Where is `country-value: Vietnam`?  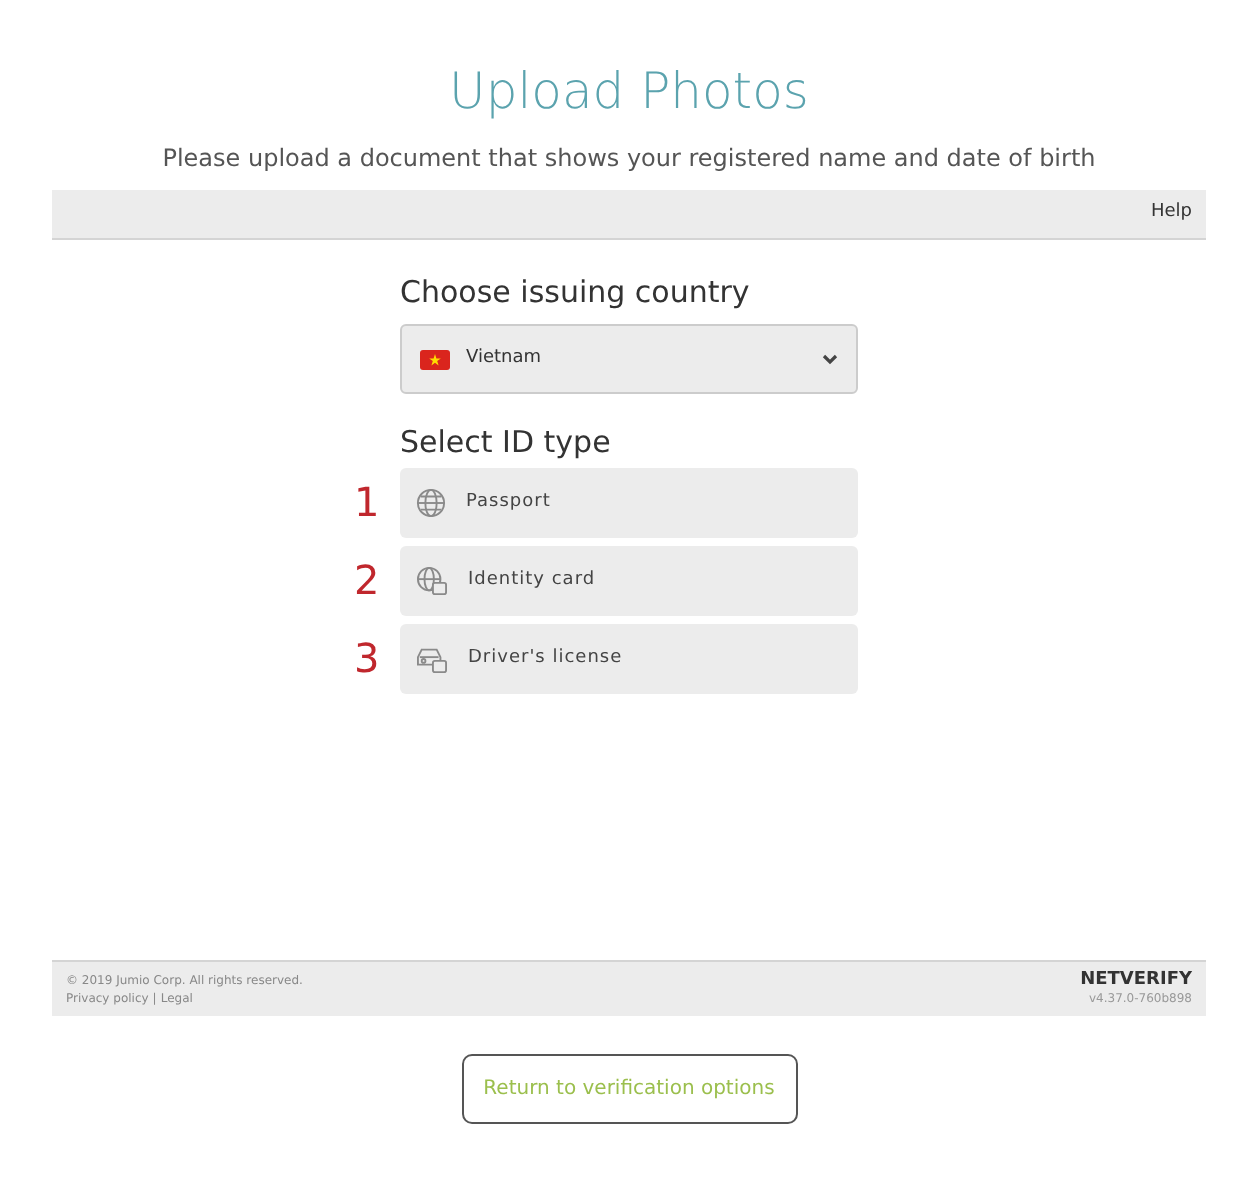
country-value: Vietnam is located at coordinates (505, 358).